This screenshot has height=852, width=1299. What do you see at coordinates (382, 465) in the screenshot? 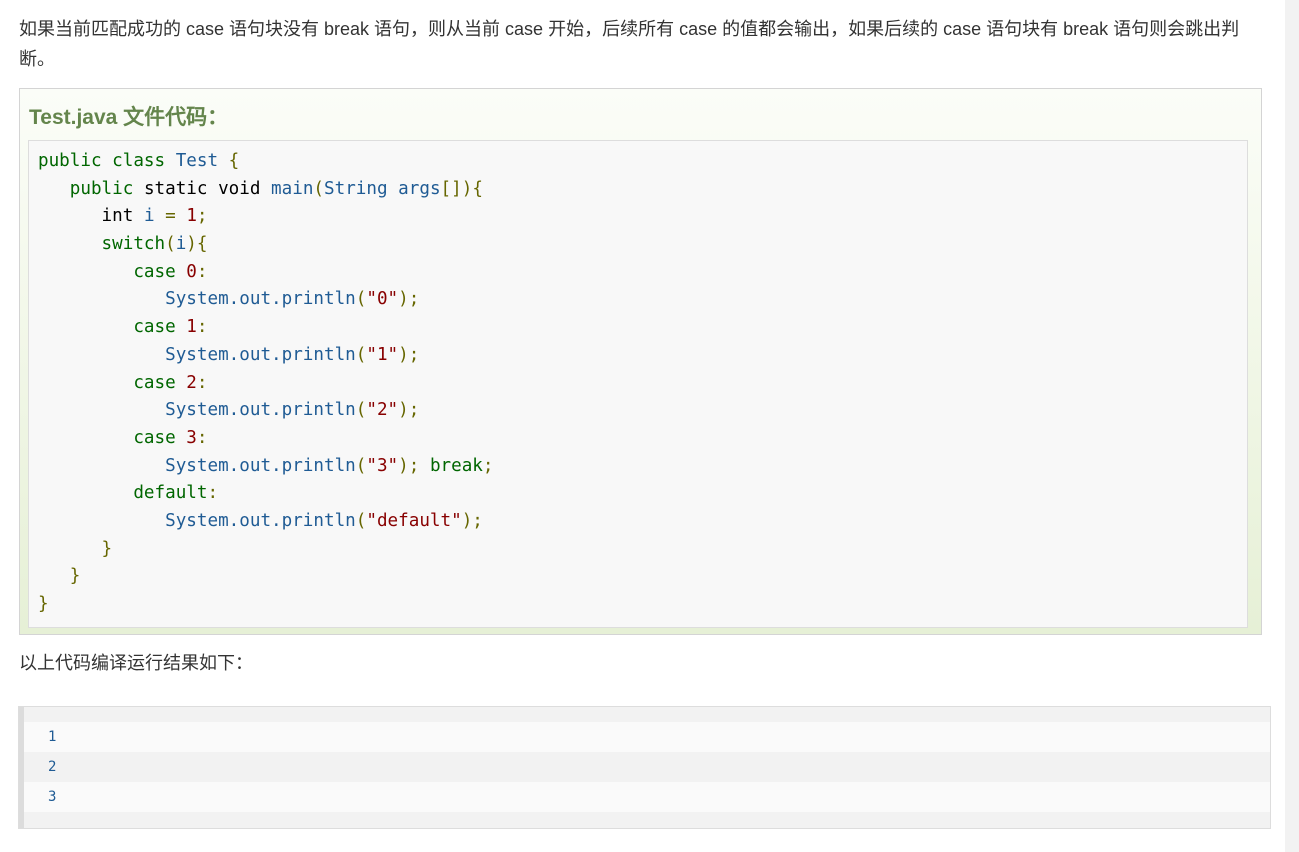
I see `code-token: "3"` at bounding box center [382, 465].